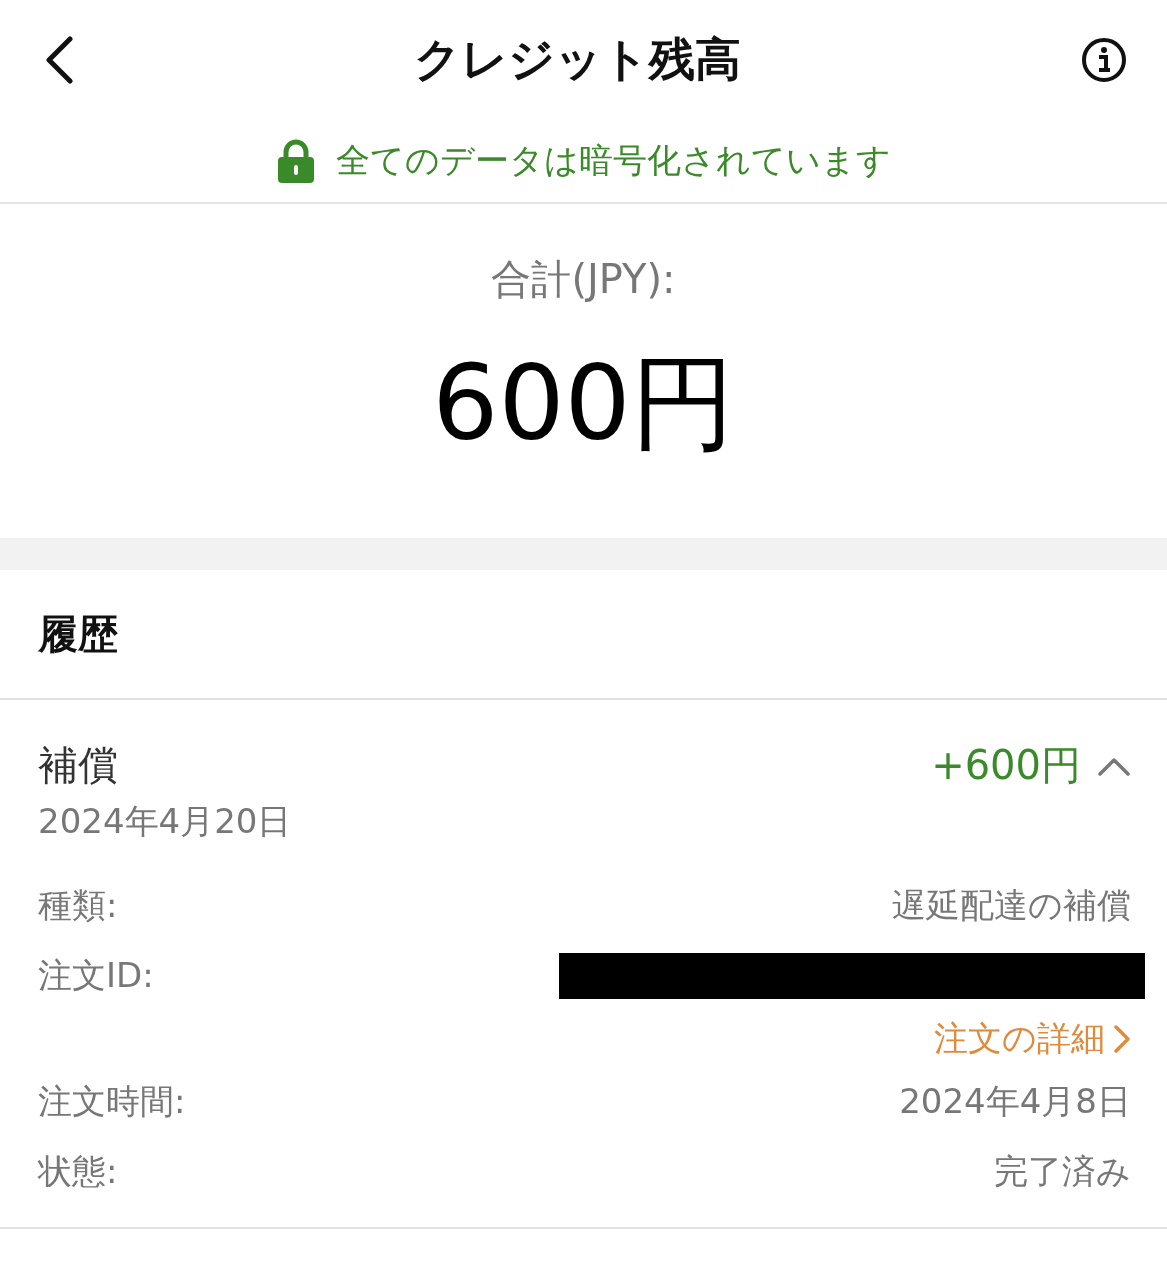 The height and width of the screenshot is (1265, 1167). I want to click on back-icon, so click(59, 60).